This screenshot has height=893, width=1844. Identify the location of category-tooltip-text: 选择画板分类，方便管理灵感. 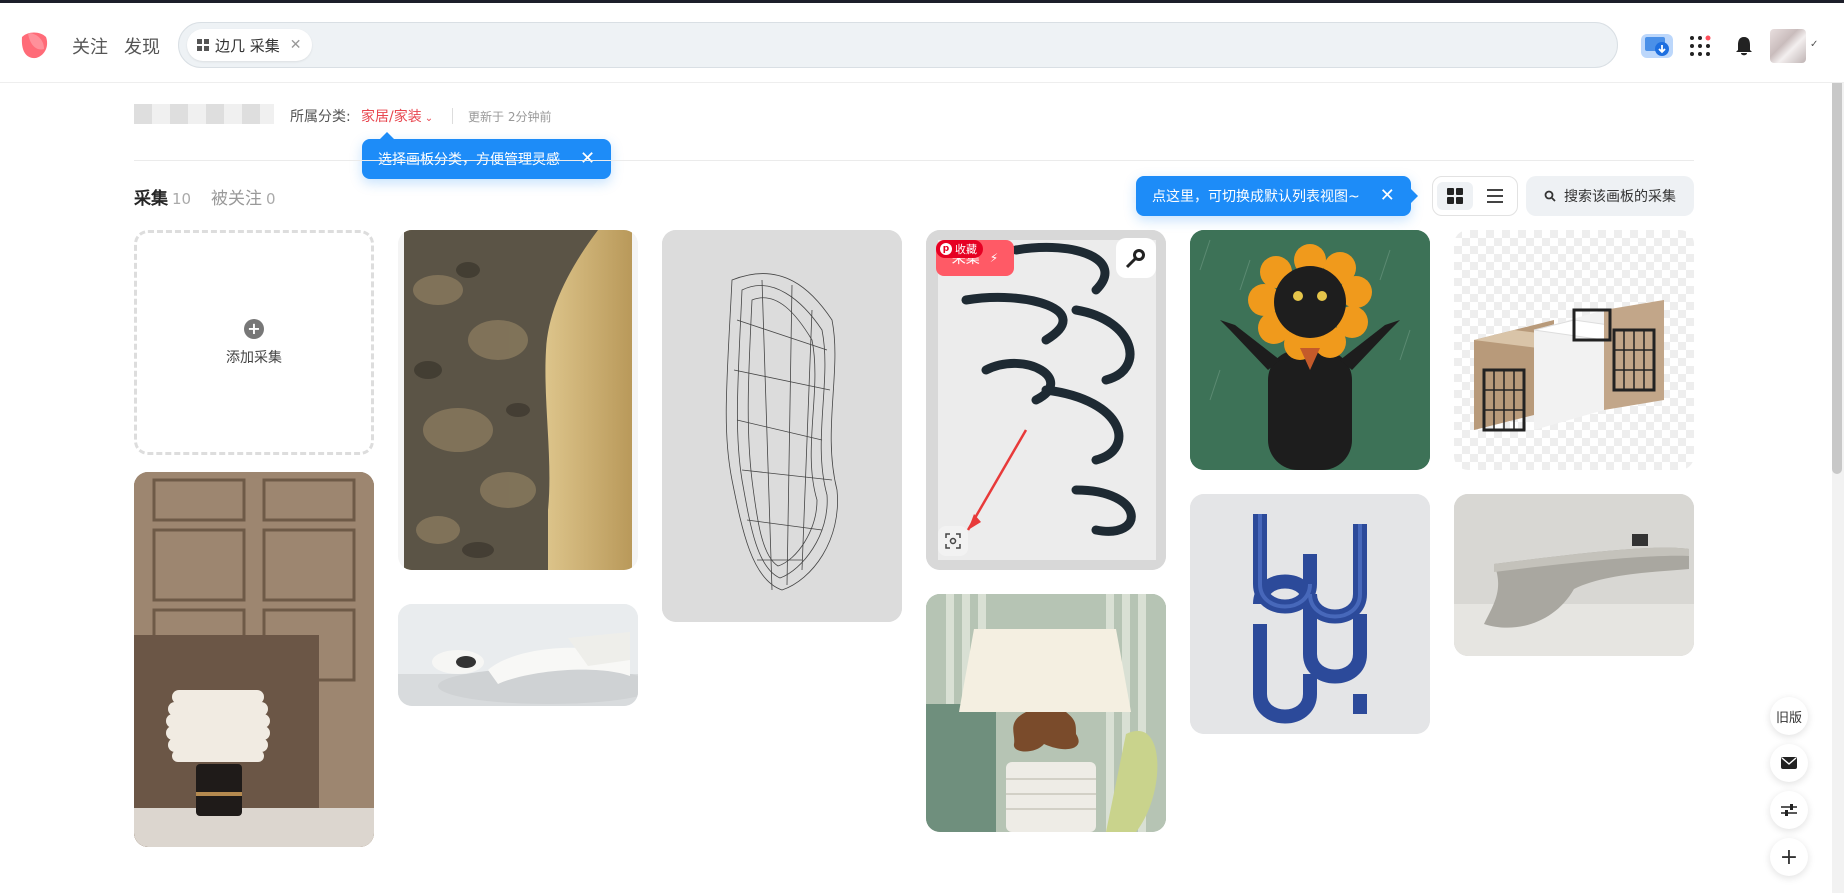
(469, 160).